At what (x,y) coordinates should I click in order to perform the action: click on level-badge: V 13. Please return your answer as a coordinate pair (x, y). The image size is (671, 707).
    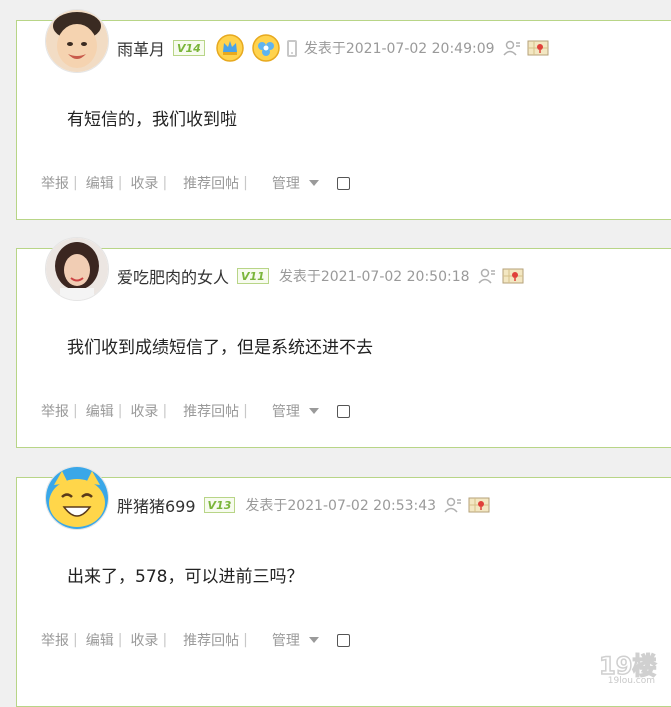
    Looking at the image, I should click on (219, 505).